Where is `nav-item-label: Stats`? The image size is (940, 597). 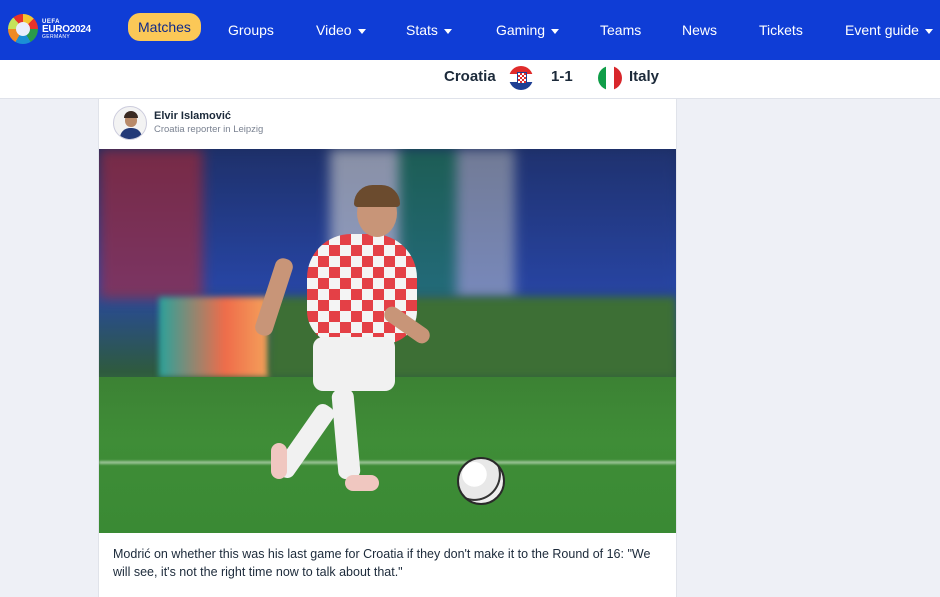 nav-item-label: Stats is located at coordinates (422, 30).